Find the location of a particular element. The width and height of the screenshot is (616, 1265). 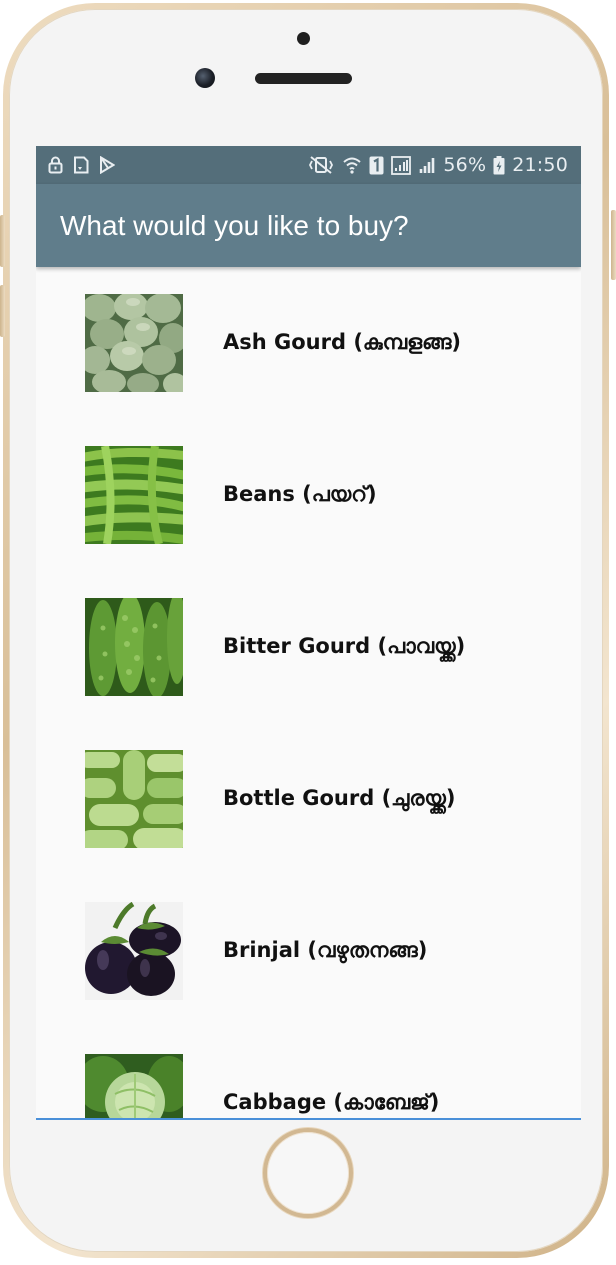

list-item: Brinjal (വഴുതനങ്ങ) is located at coordinates (308, 951).